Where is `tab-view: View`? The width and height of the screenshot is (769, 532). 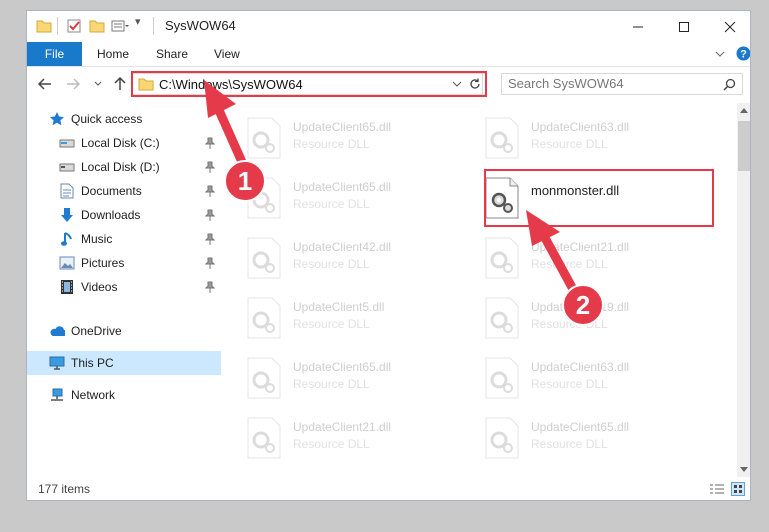
tab-view: View is located at coordinates (227, 54).